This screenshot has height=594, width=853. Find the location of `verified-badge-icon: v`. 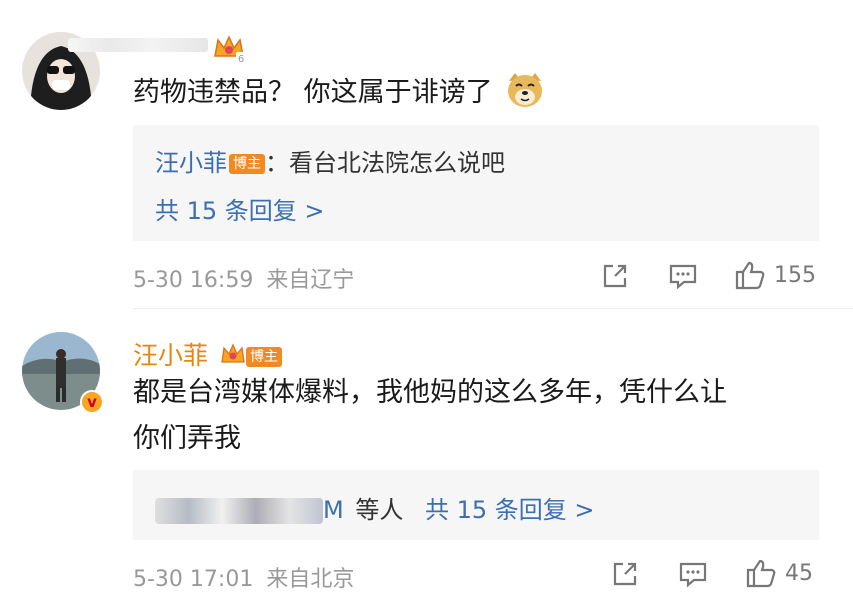

verified-badge-icon: v is located at coordinates (92, 402).